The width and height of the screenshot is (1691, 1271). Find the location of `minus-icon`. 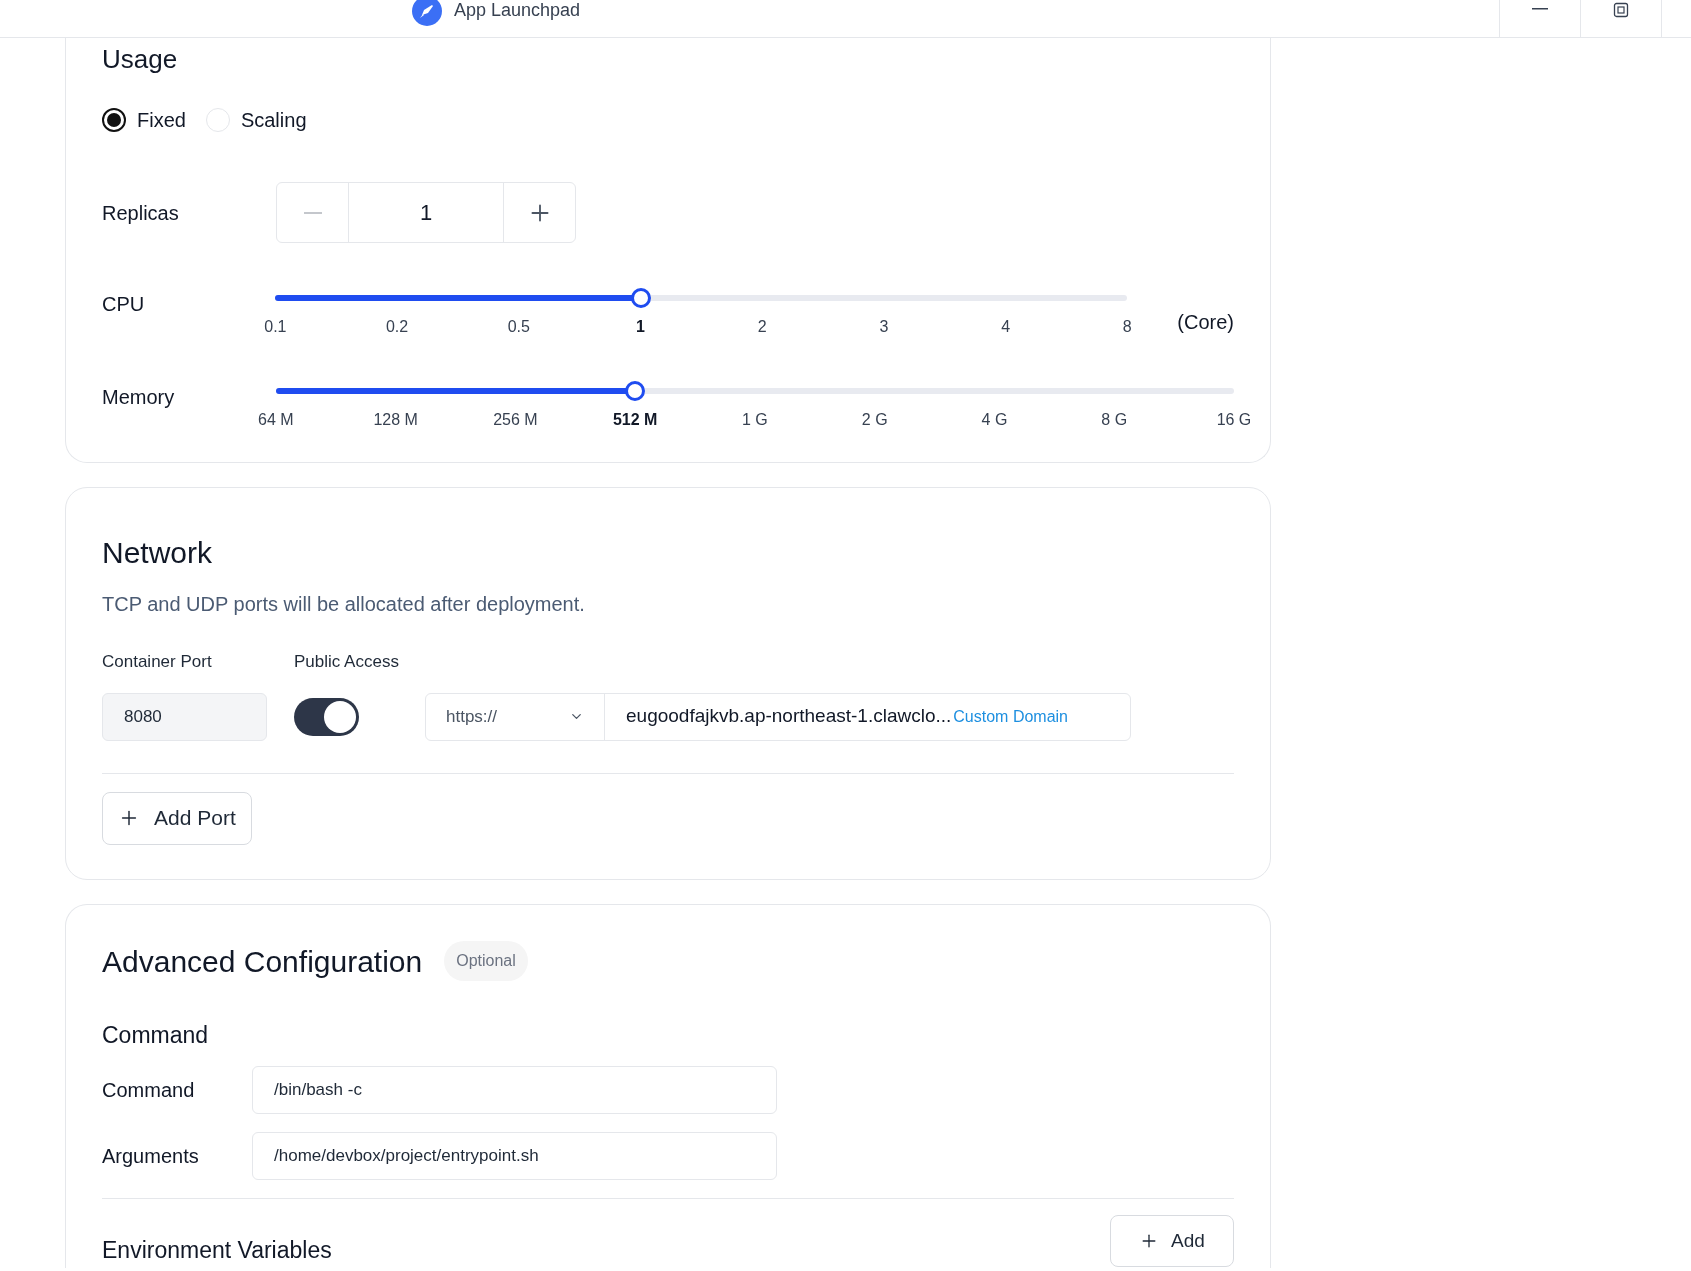

minus-icon is located at coordinates (312, 212).